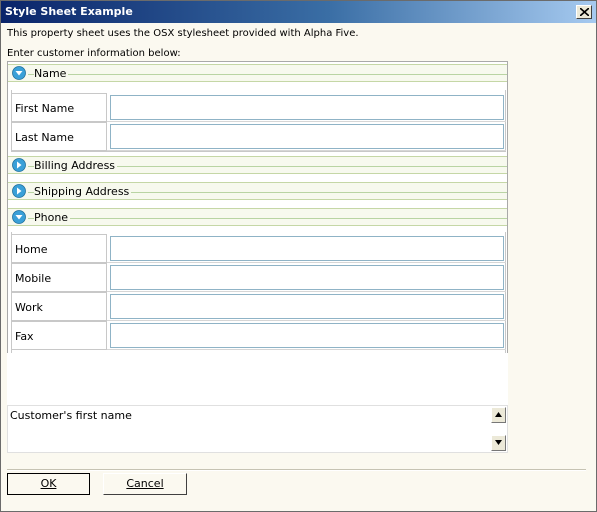 The height and width of the screenshot is (512, 597). I want to click on close-button, so click(584, 12).